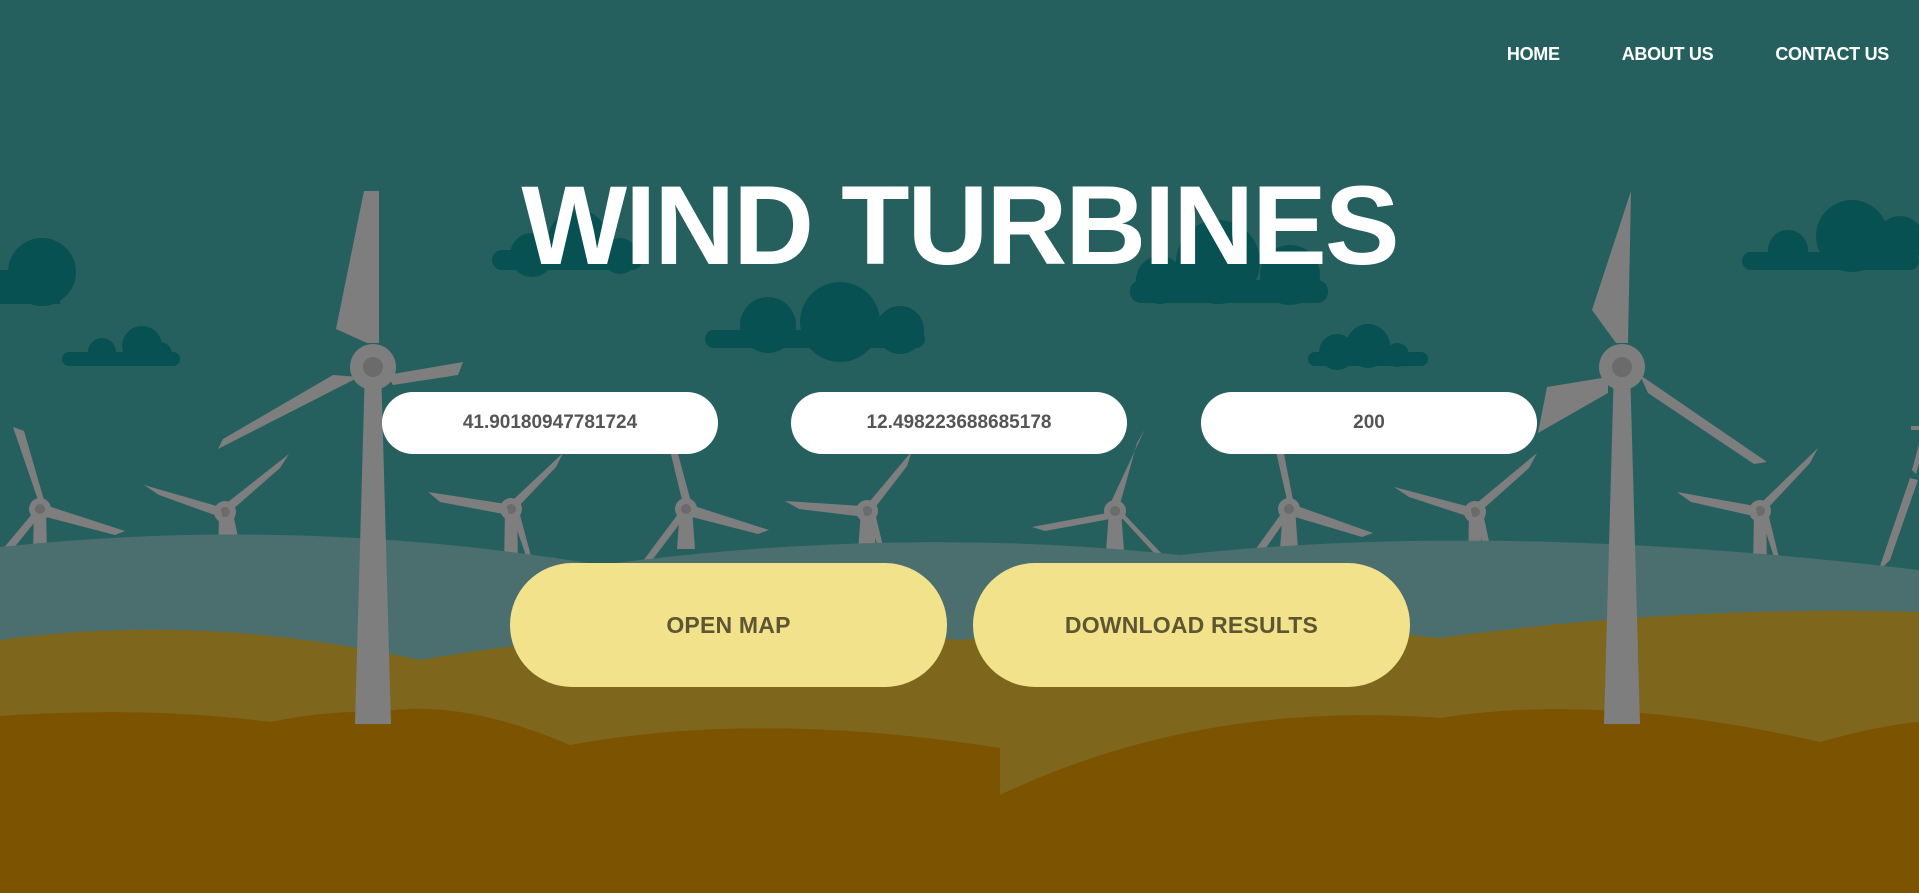 This screenshot has height=893, width=1919. What do you see at coordinates (1369, 423) in the screenshot?
I see `radius-input` at bounding box center [1369, 423].